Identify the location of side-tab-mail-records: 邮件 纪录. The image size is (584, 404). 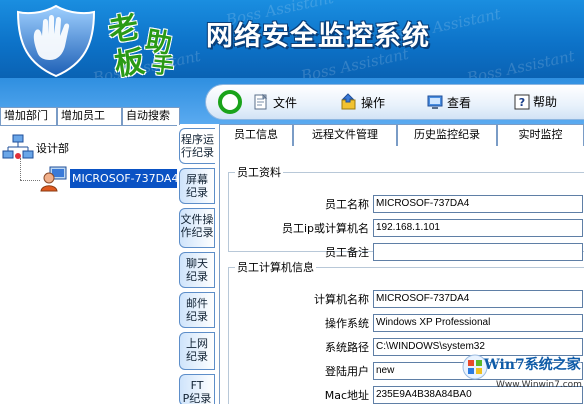
(197, 310).